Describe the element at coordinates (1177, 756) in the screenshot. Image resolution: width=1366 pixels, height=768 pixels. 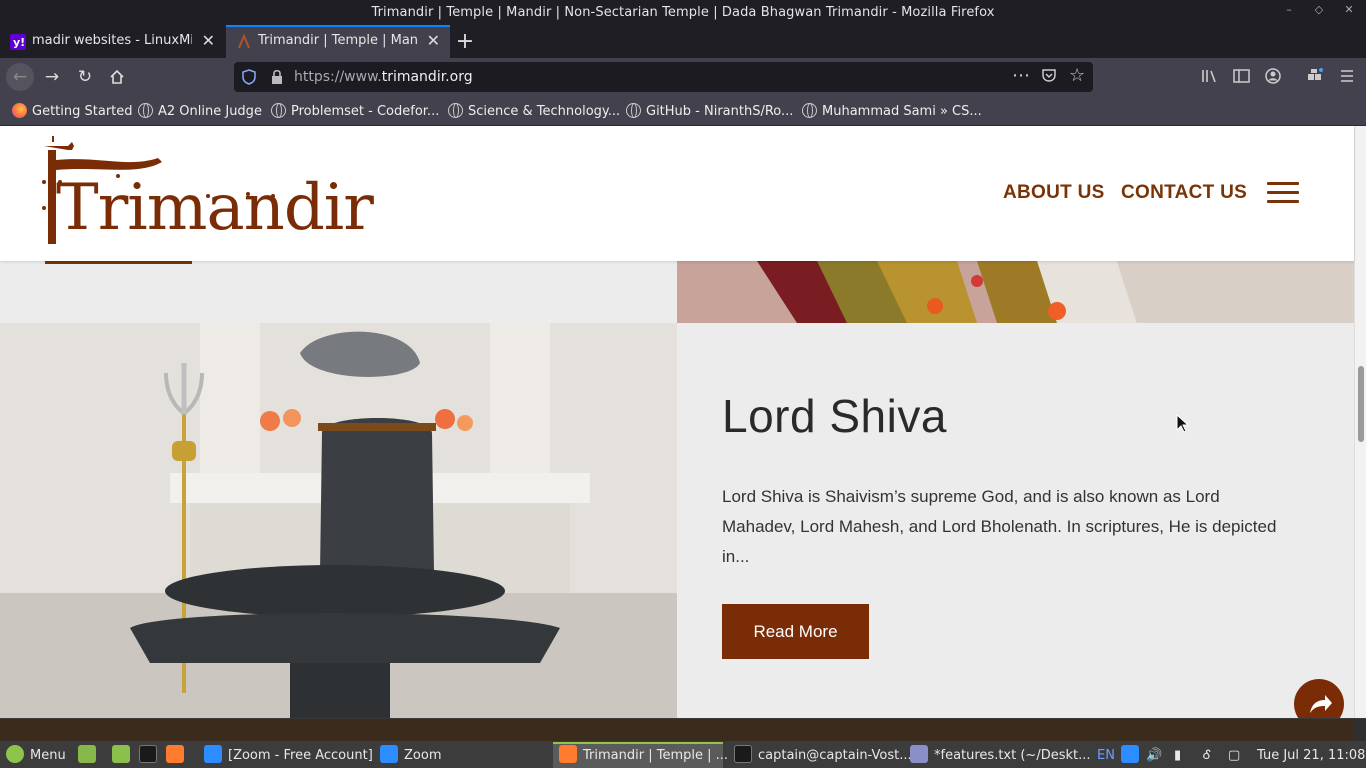
I see `battery-icon: ▮` at that location.